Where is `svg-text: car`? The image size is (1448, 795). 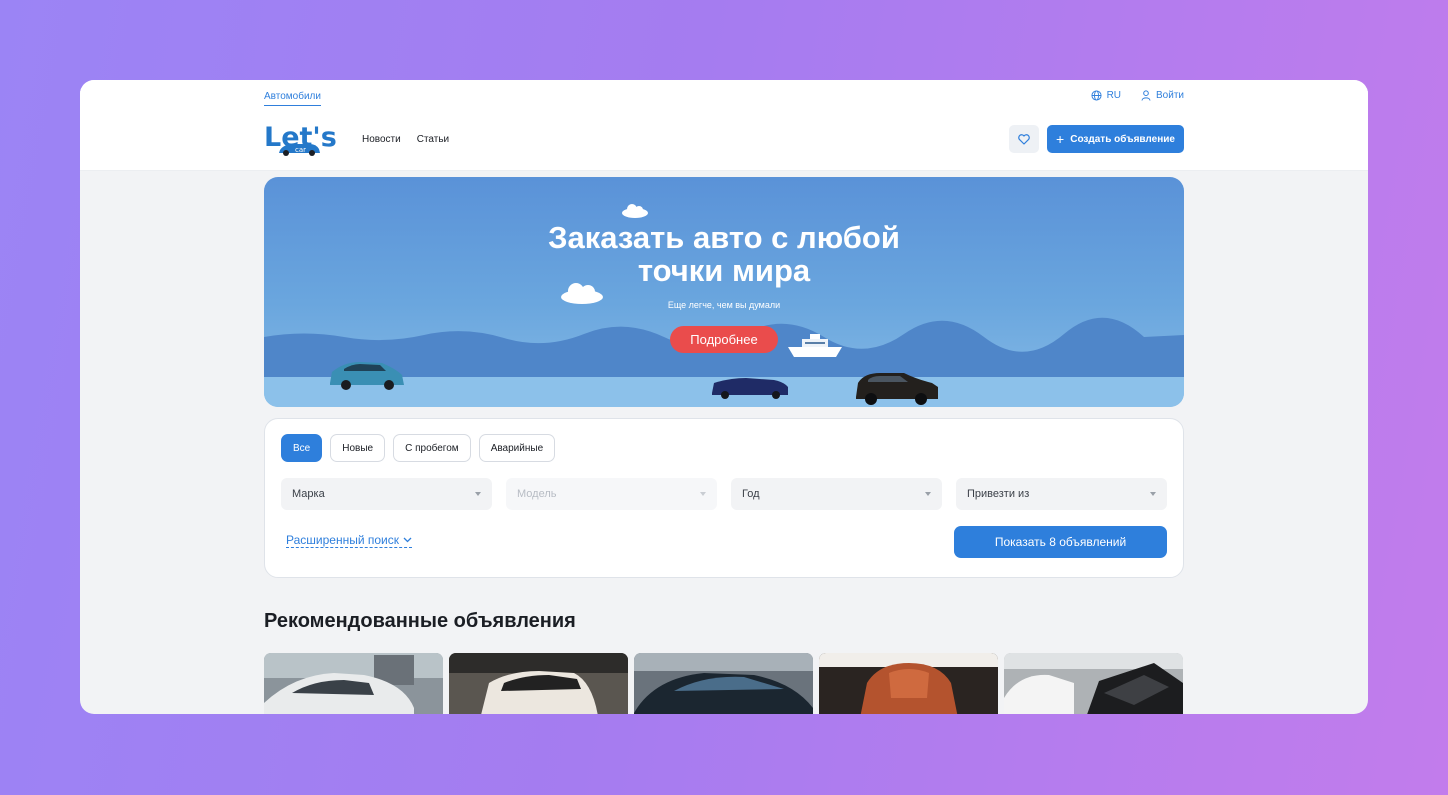
svg-text: car is located at coordinates (300, 150).